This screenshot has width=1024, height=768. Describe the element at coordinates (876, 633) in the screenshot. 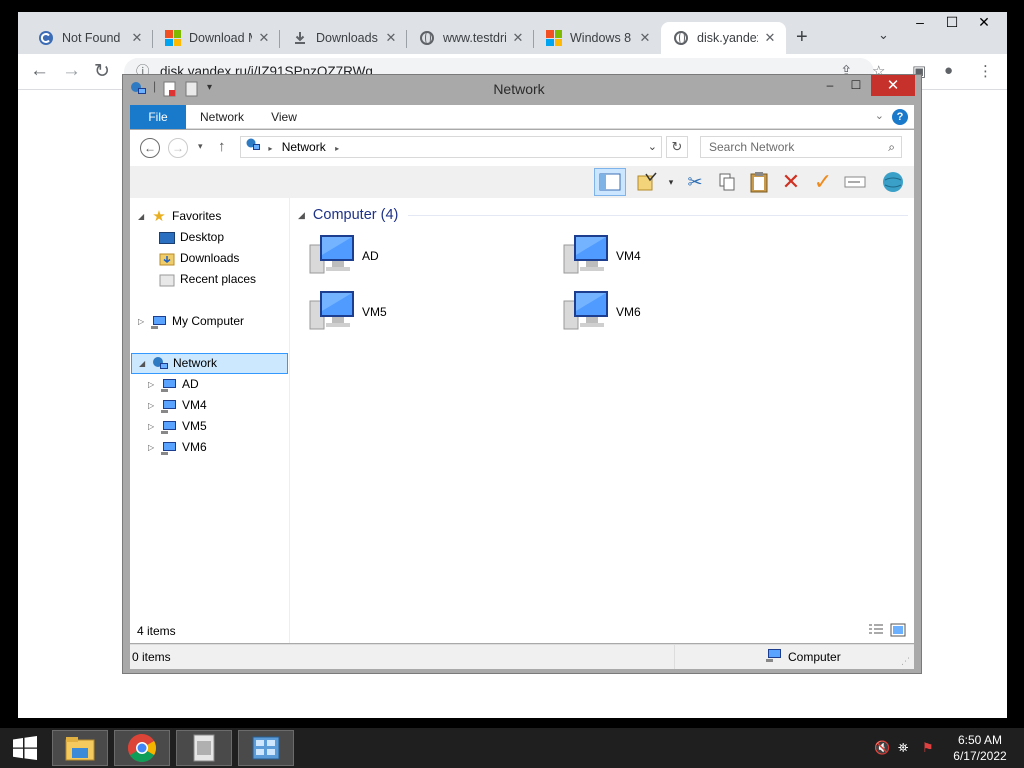

I see `details-view-icon` at that location.